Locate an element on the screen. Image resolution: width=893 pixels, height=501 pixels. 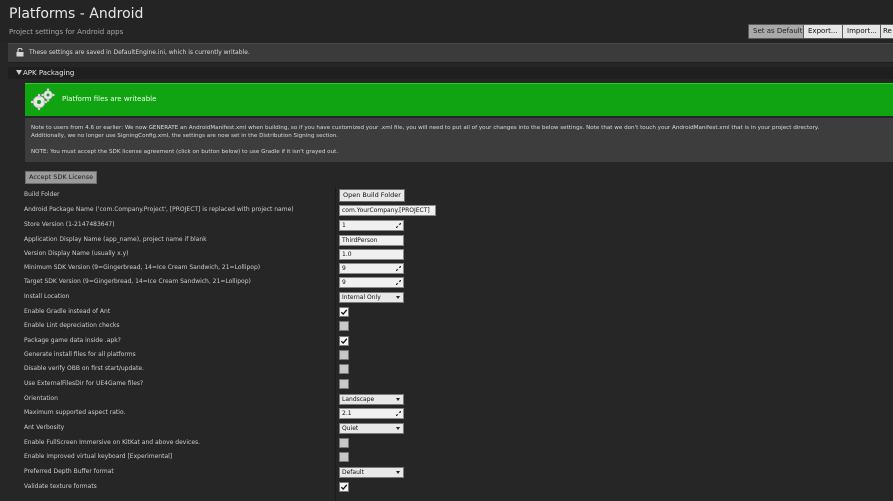
package-name-input: com.YourCompany.[PROJECT] is located at coordinates (387, 210).